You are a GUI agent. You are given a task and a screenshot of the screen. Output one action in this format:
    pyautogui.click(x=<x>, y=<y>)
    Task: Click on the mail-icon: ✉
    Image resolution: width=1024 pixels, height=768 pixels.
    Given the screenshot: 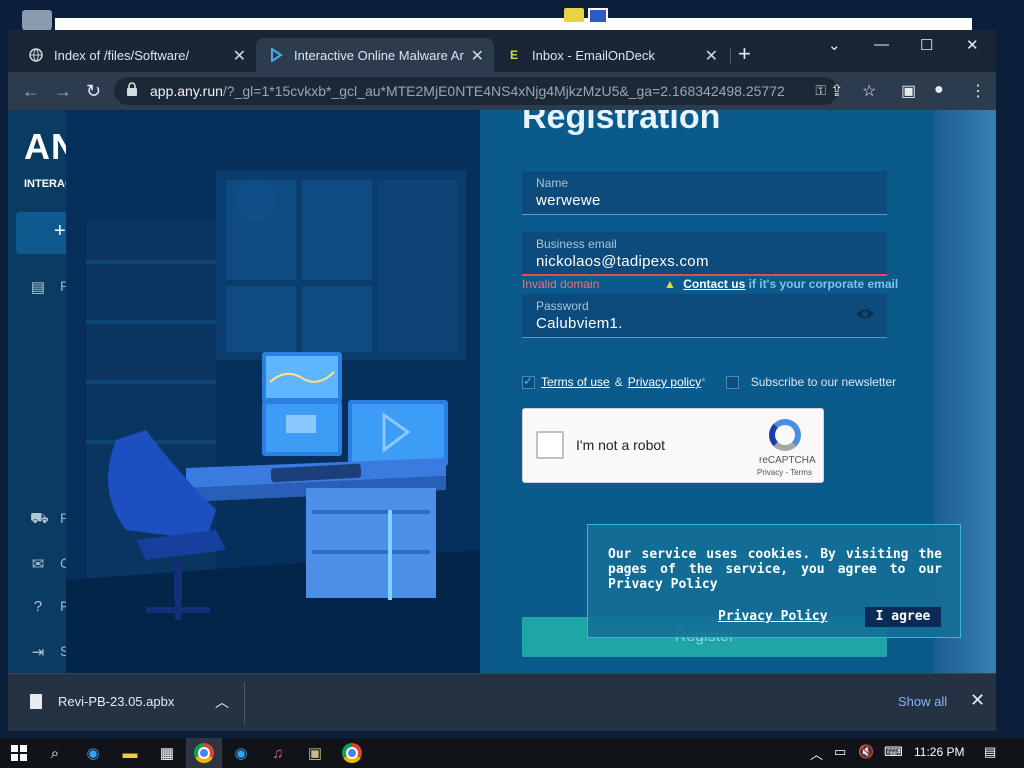 What is the action you would take?
    pyautogui.click(x=38, y=564)
    